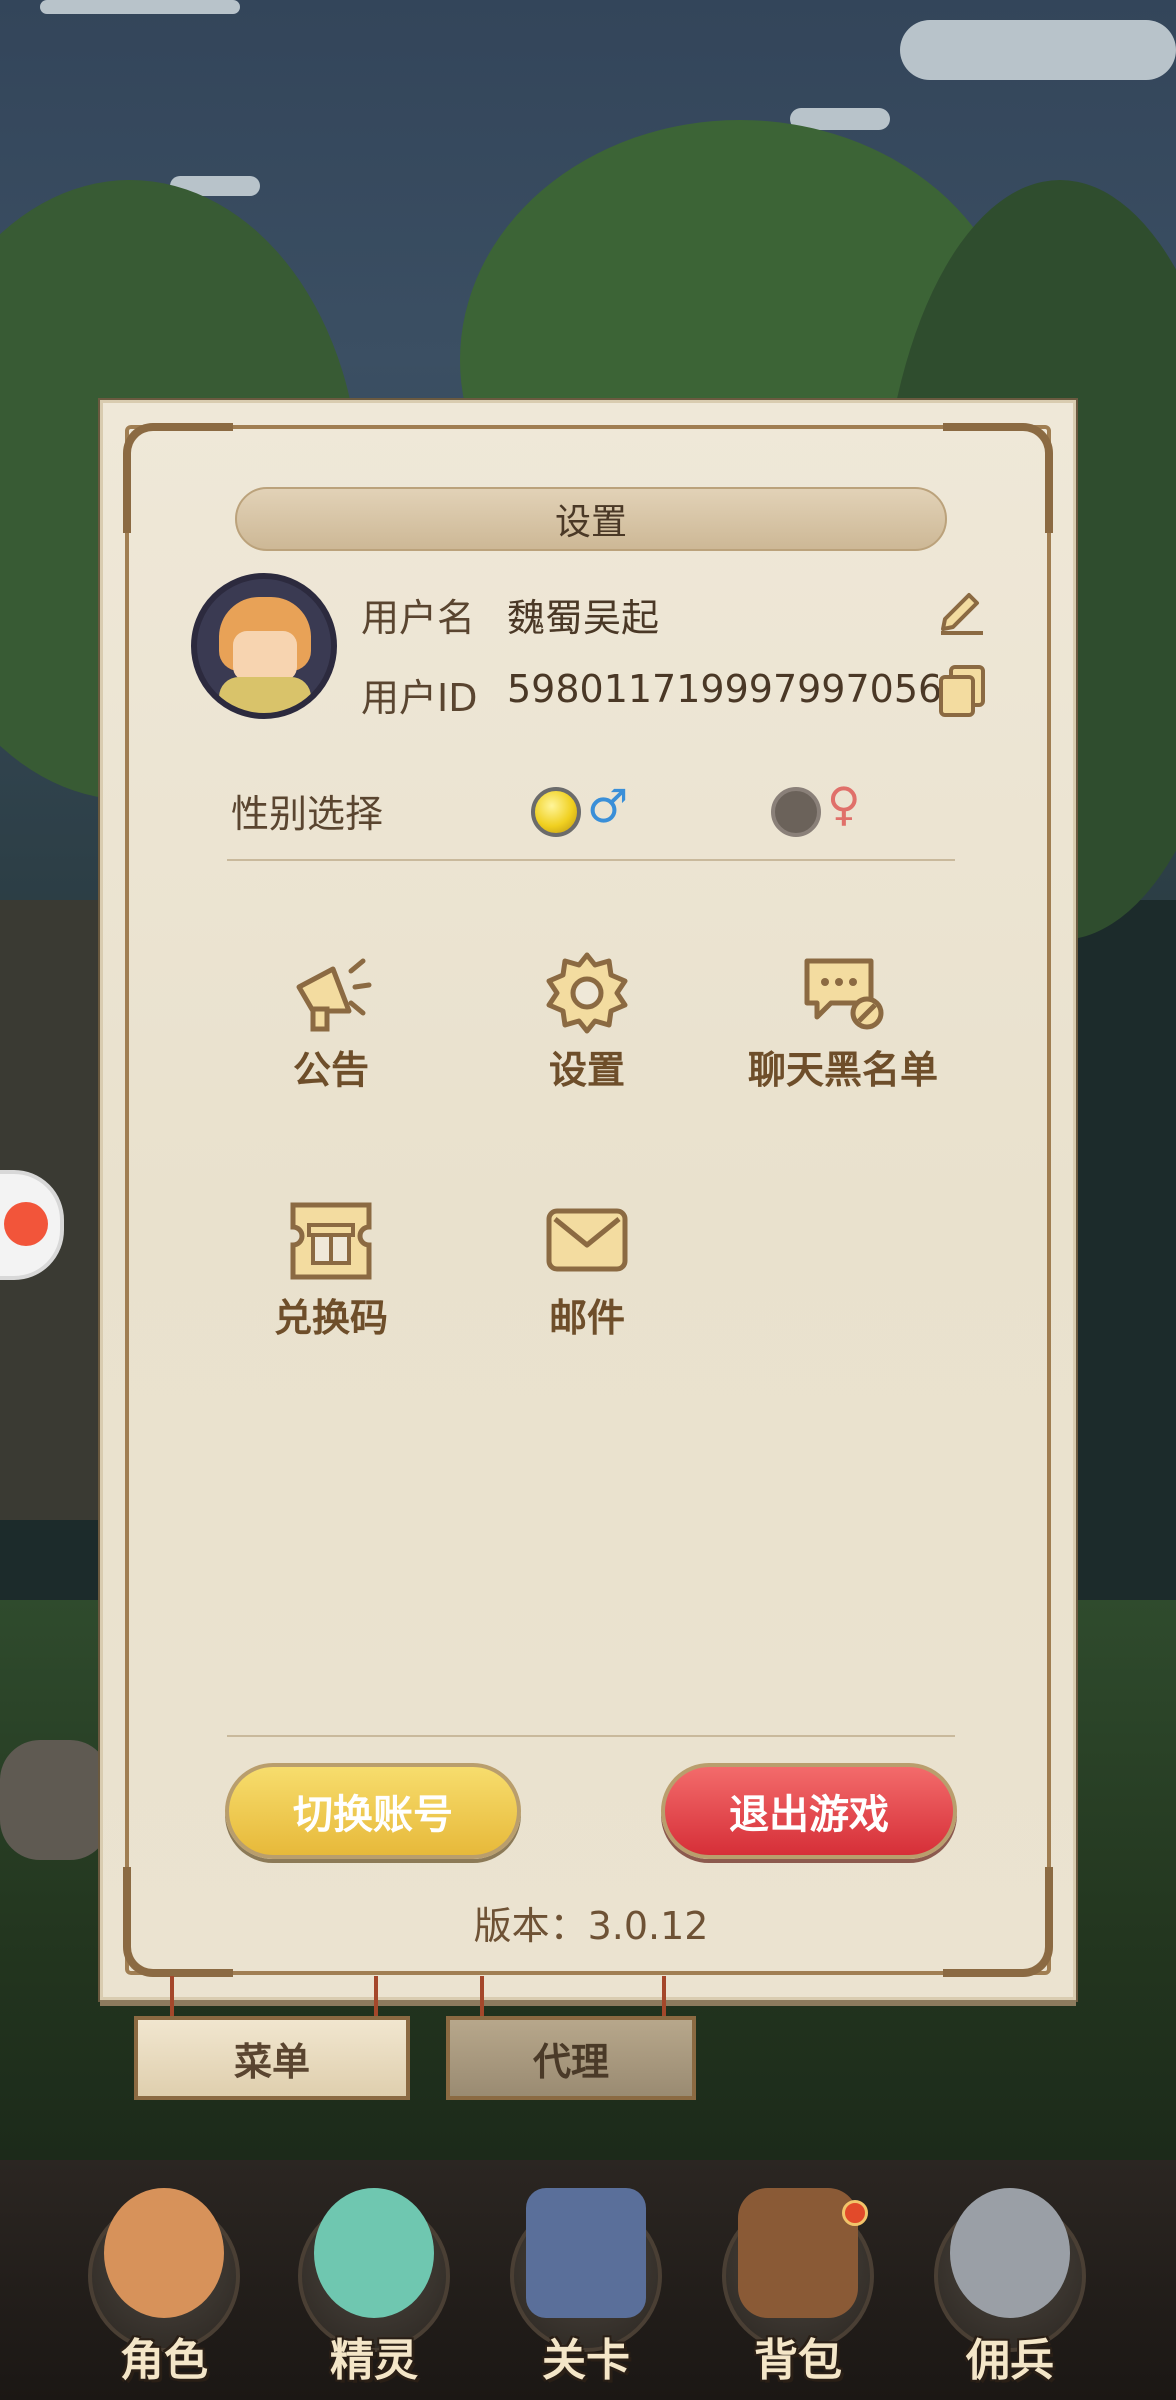 The image size is (1176, 2400). Describe the element at coordinates (374, 2360) in the screenshot. I see `tab-label: 精灵` at that location.